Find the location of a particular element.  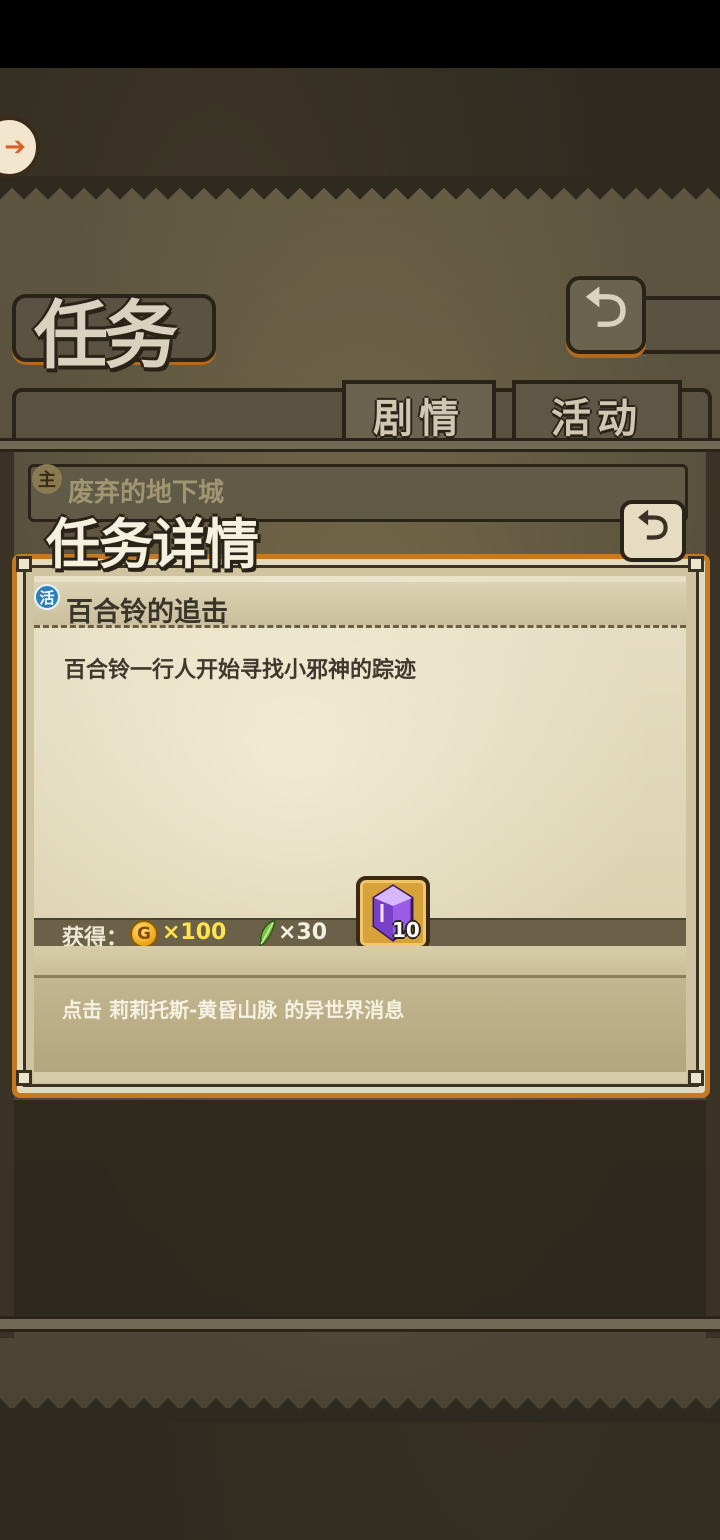

map-top-edge is located at coordinates (360, 188).